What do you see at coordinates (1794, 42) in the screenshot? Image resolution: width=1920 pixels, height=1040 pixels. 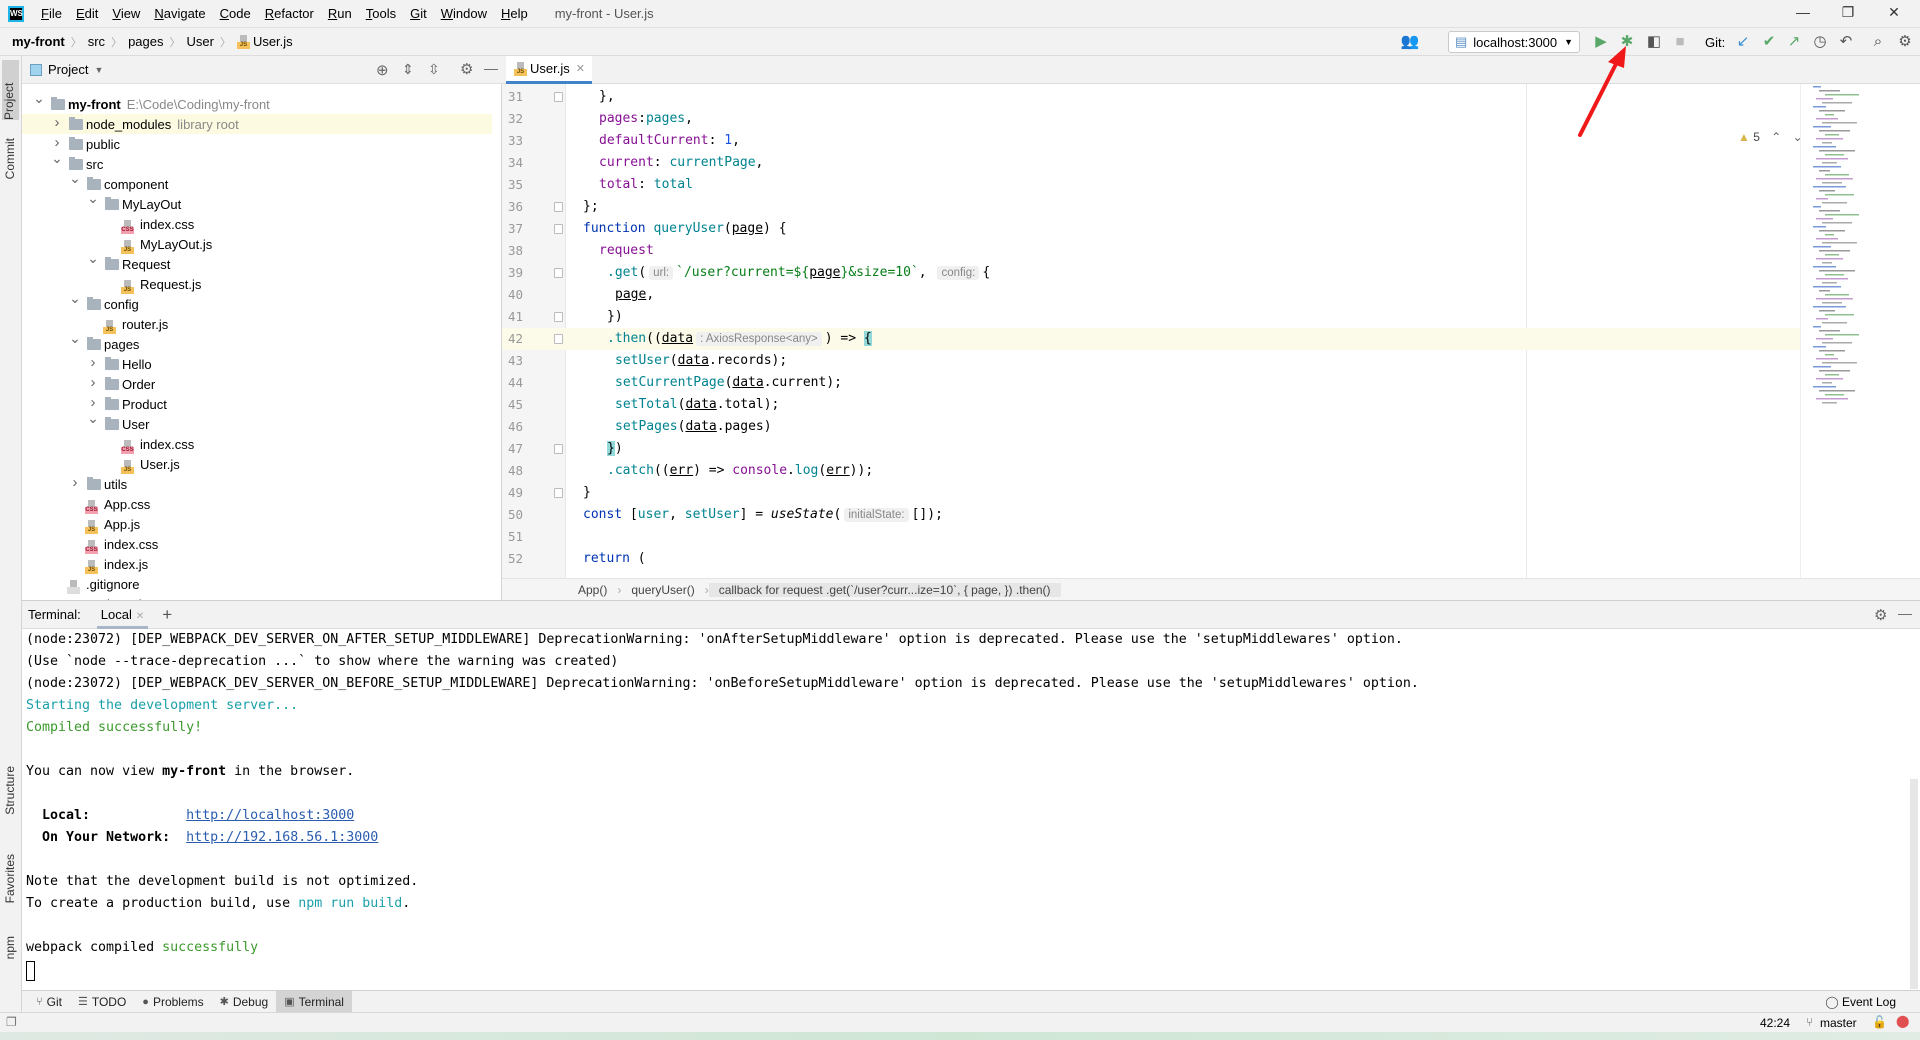 I see `git-push-icon: ↗` at bounding box center [1794, 42].